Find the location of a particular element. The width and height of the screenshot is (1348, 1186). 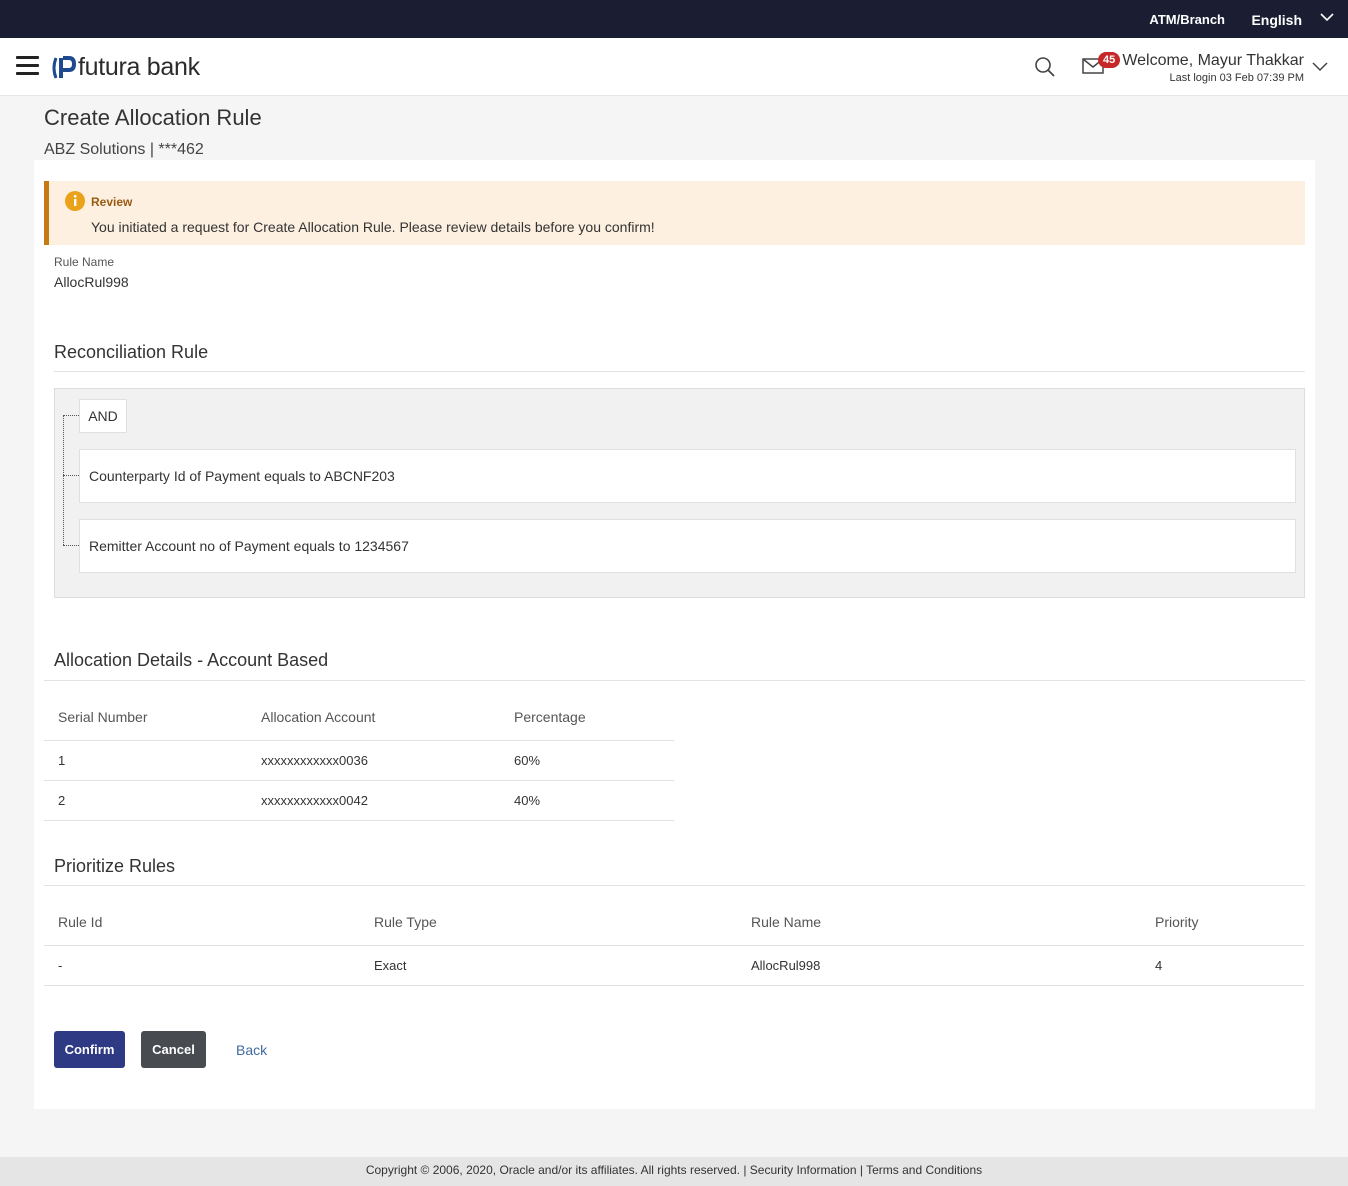

notification-badge: 45 is located at coordinates (1109, 60).